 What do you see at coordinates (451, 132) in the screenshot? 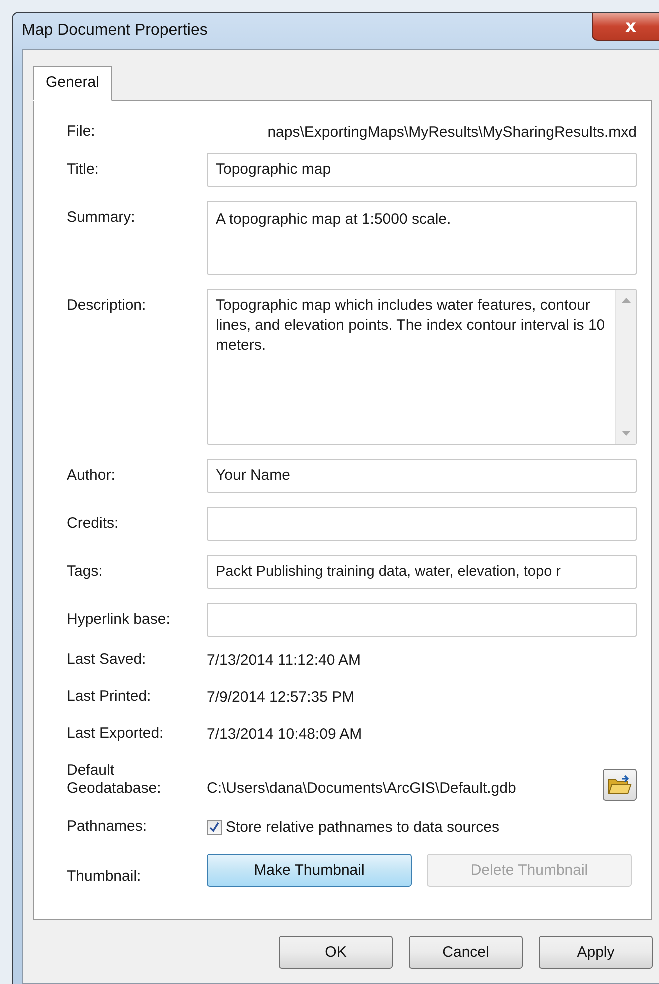
I see `file-path: naps\ExportingMaps\MyResults\MySharingResults.mxd` at bounding box center [451, 132].